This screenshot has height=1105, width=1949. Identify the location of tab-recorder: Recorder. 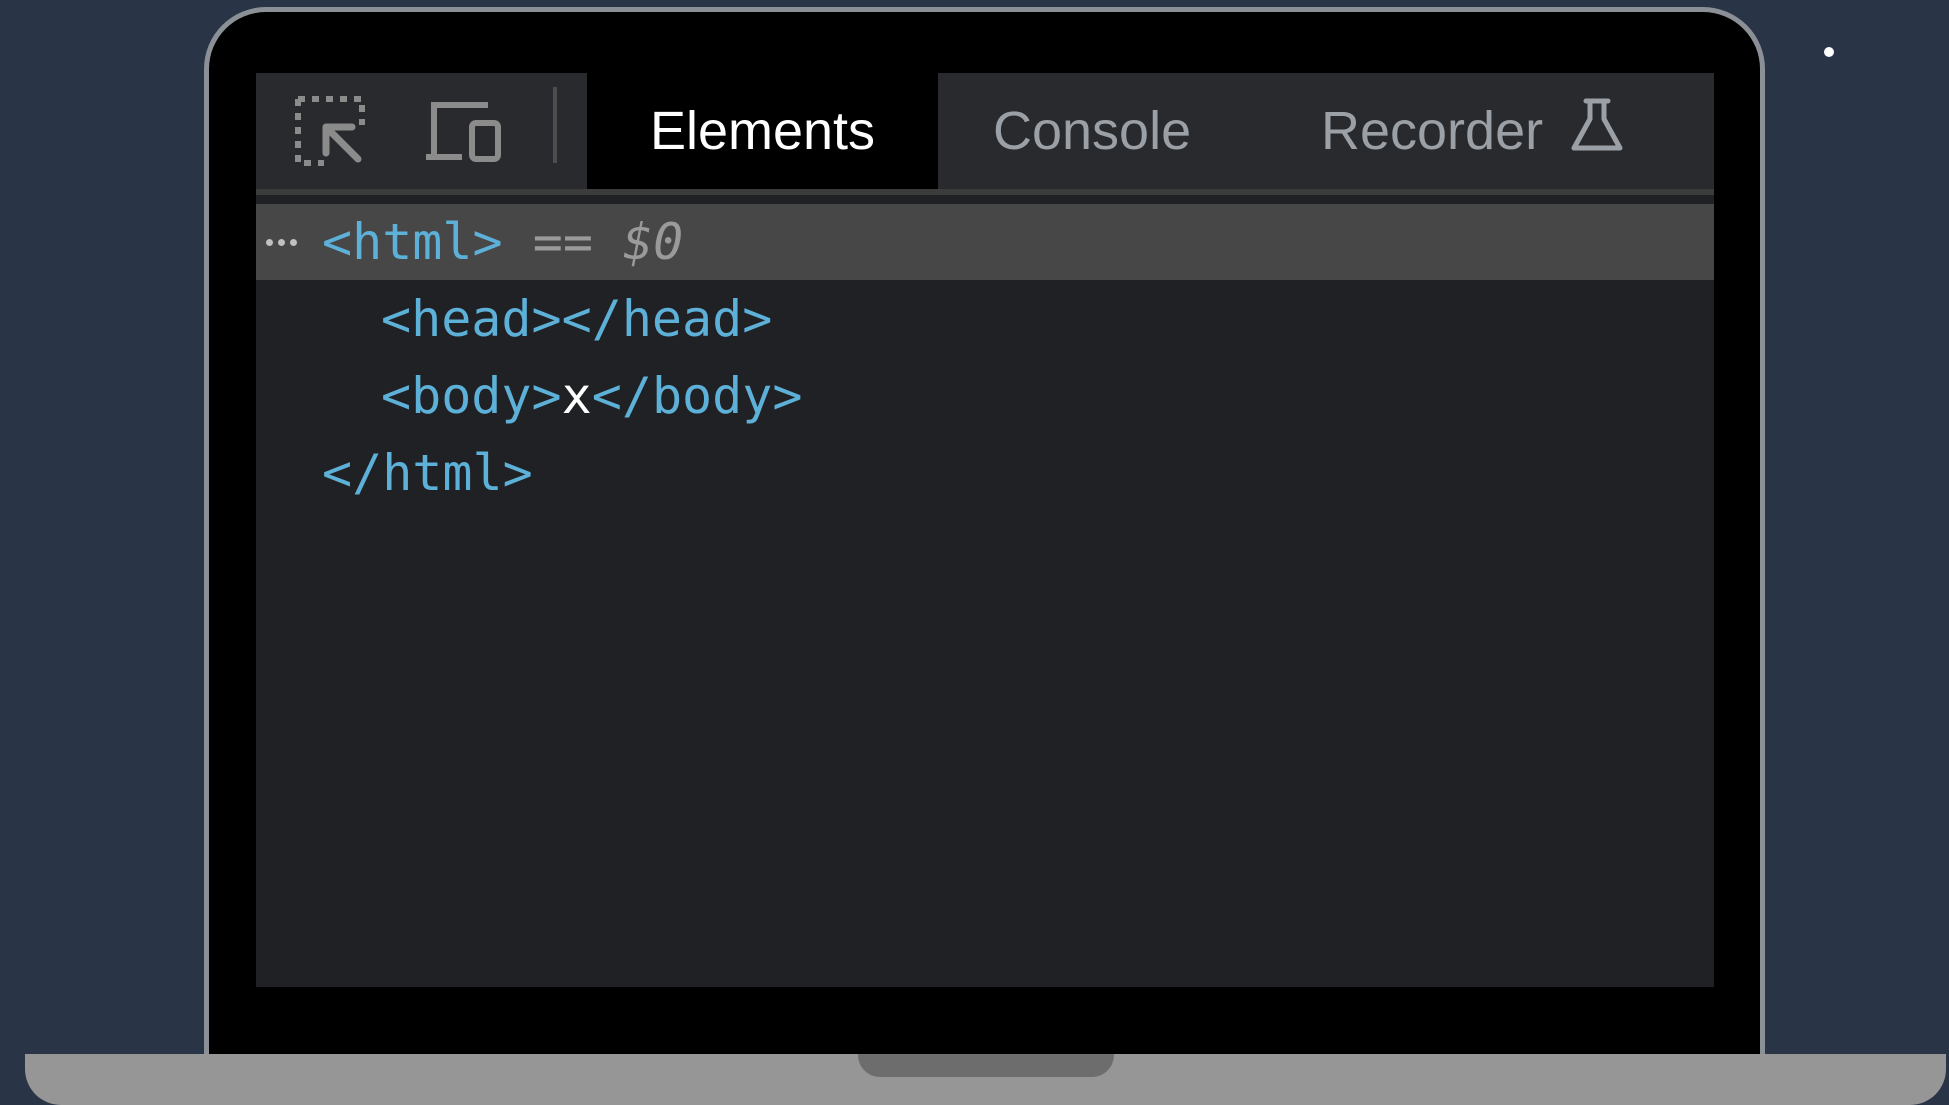
(1473, 131).